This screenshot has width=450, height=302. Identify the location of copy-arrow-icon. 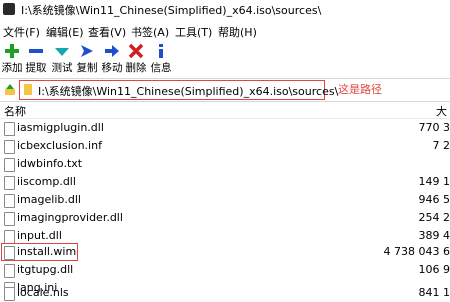
(87, 51).